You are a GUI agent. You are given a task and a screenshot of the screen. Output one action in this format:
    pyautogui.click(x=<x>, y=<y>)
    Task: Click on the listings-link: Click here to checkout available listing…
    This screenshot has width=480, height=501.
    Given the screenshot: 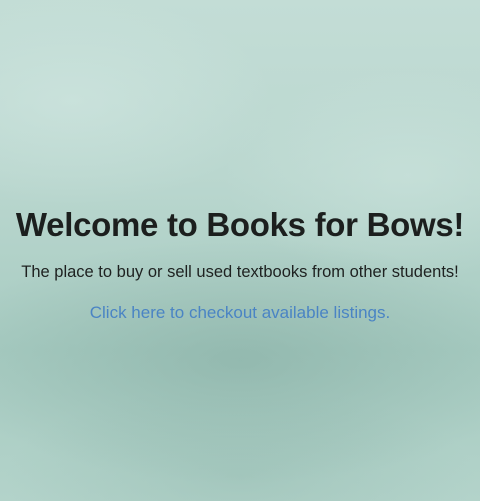 What is the action you would take?
    pyautogui.click(x=240, y=313)
    